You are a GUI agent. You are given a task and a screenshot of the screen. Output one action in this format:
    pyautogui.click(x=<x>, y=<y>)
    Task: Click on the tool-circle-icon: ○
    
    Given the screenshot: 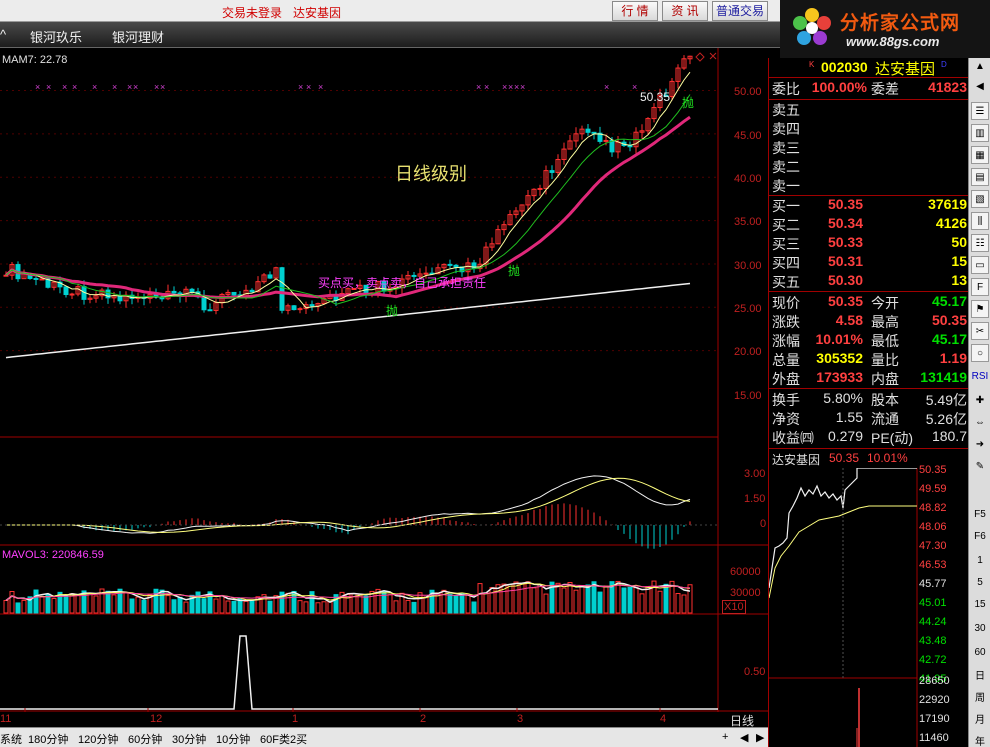 What is the action you would take?
    pyautogui.click(x=980, y=353)
    